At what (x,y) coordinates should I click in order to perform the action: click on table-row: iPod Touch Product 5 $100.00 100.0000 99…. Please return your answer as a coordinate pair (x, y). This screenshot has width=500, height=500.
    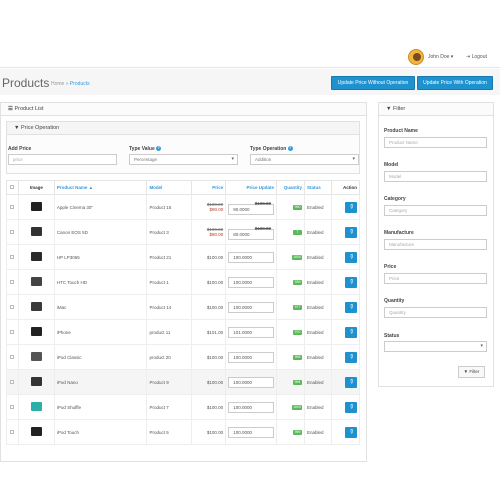
    Looking at the image, I should click on (183, 432).